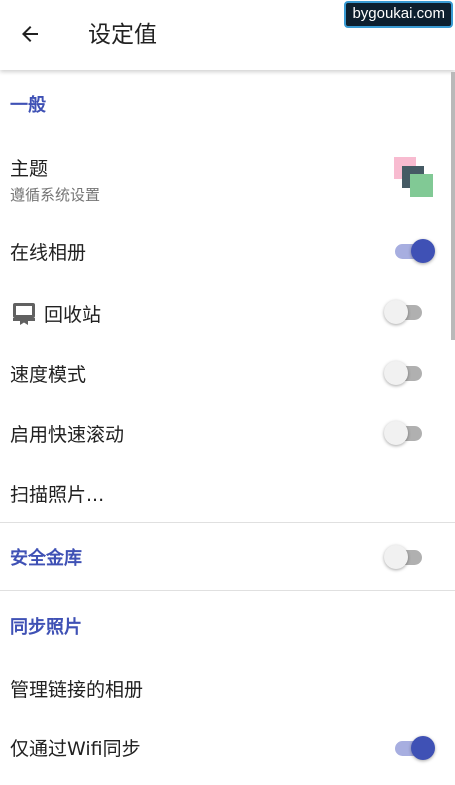 The width and height of the screenshot is (455, 785). Describe the element at coordinates (122, 35) in the screenshot. I see `page-title: 设定值` at that location.